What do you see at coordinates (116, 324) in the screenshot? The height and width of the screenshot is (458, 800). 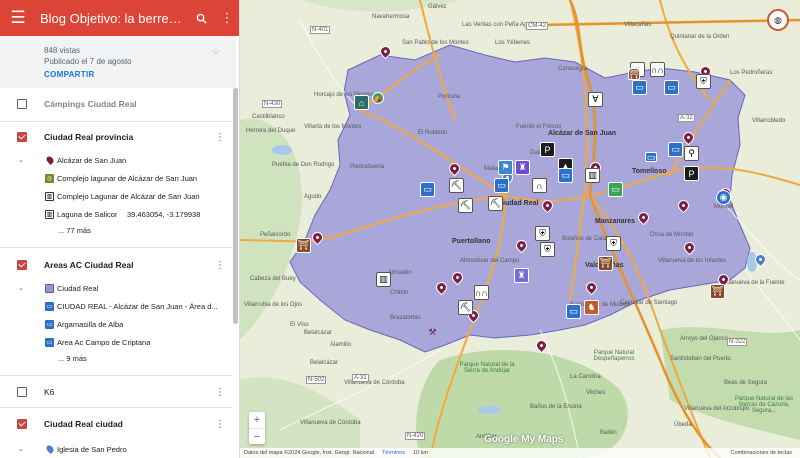 I see `list-item: ▭ Argamasilla de Alba` at bounding box center [116, 324].